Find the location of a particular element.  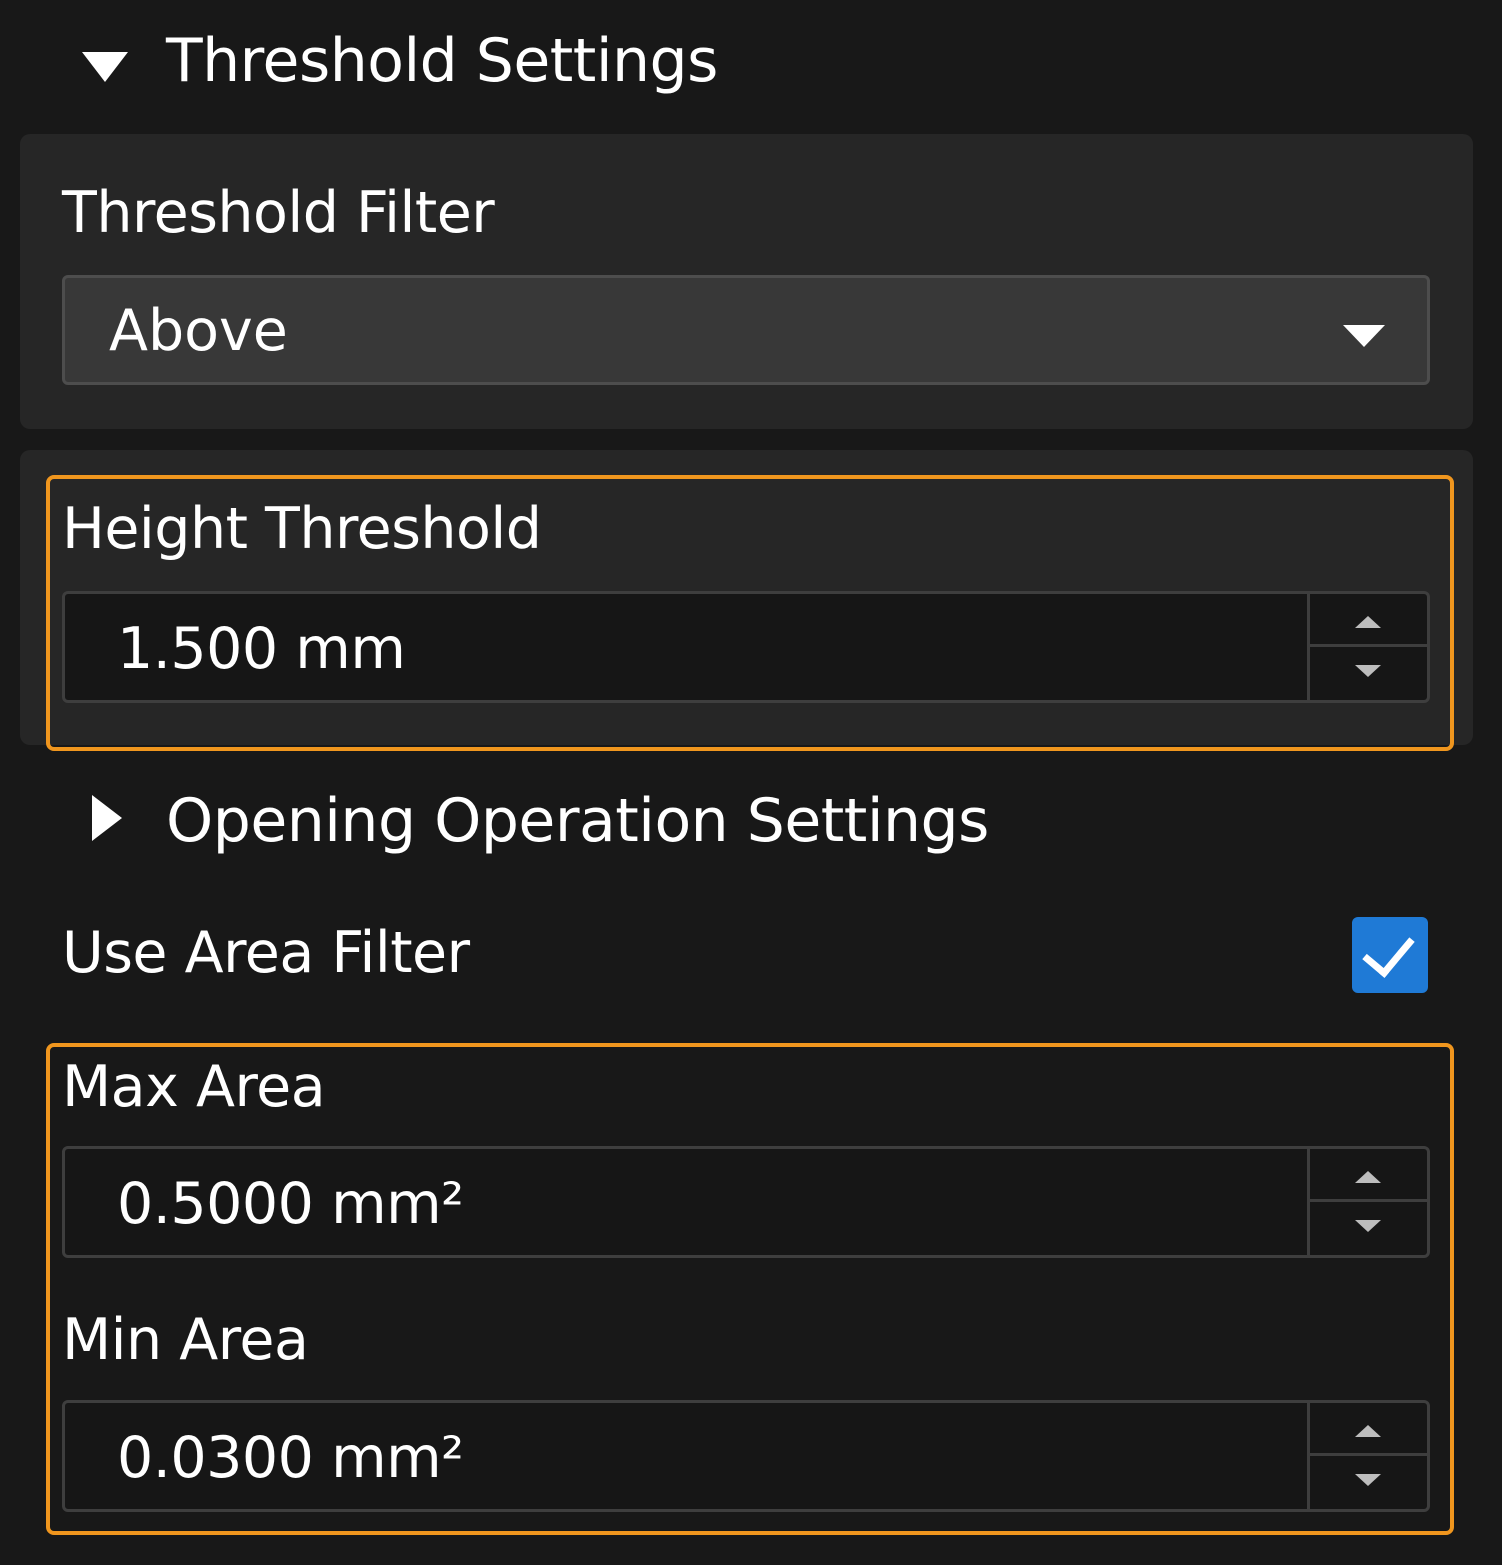

height-threshold-decrement-button is located at coordinates (1368, 673).